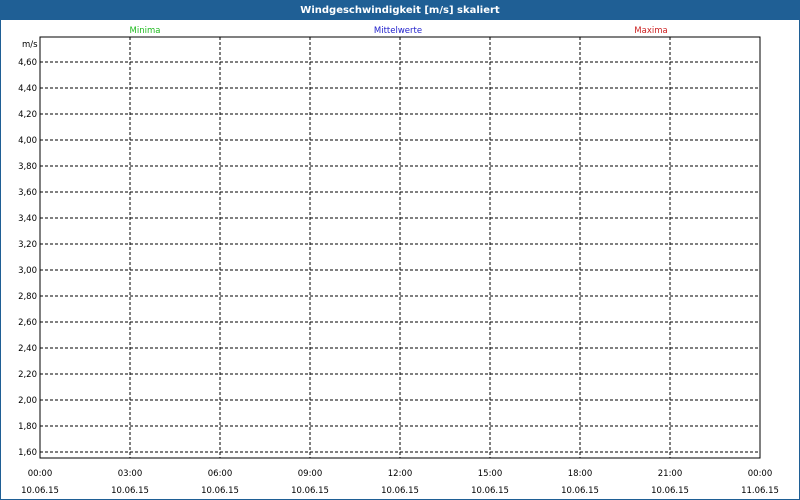 The height and width of the screenshot is (500, 800). What do you see at coordinates (27, 63) in the screenshot?
I see `y-tick-label: 4,60` at bounding box center [27, 63].